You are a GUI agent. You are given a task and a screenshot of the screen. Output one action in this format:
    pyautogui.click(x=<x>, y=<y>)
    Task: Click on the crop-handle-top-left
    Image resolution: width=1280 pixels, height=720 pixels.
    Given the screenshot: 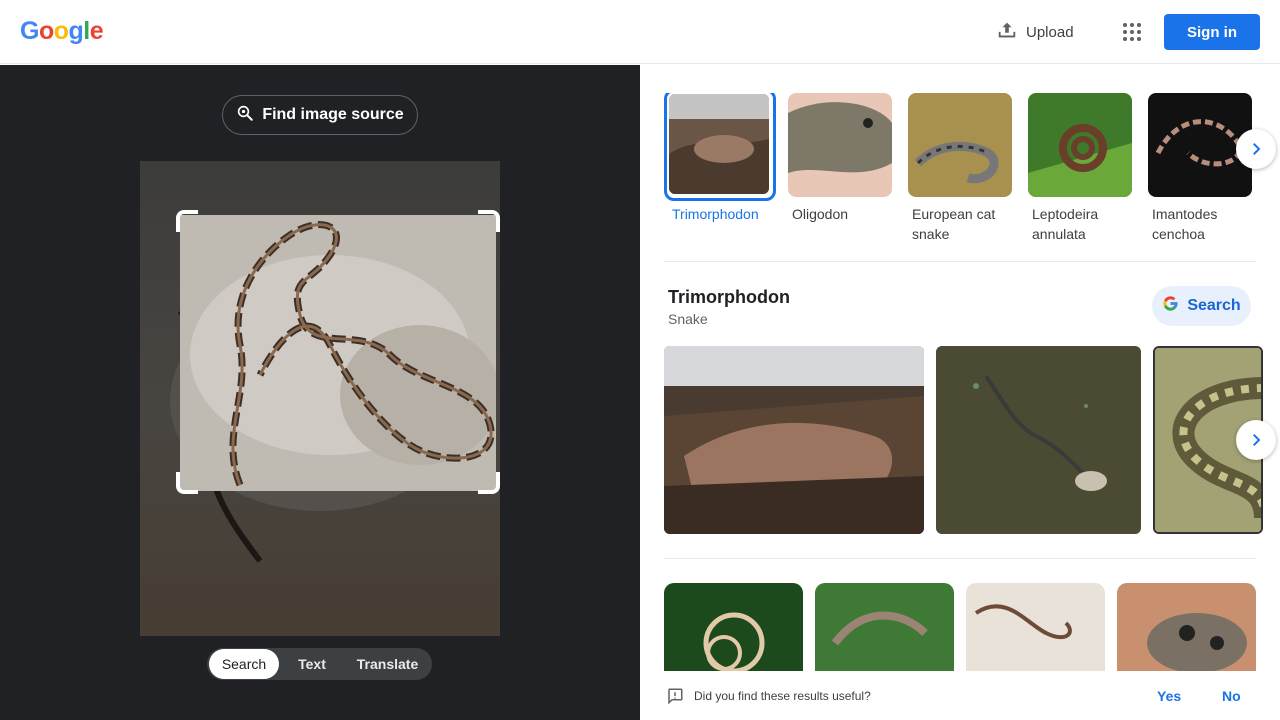 What is the action you would take?
    pyautogui.click(x=187, y=221)
    